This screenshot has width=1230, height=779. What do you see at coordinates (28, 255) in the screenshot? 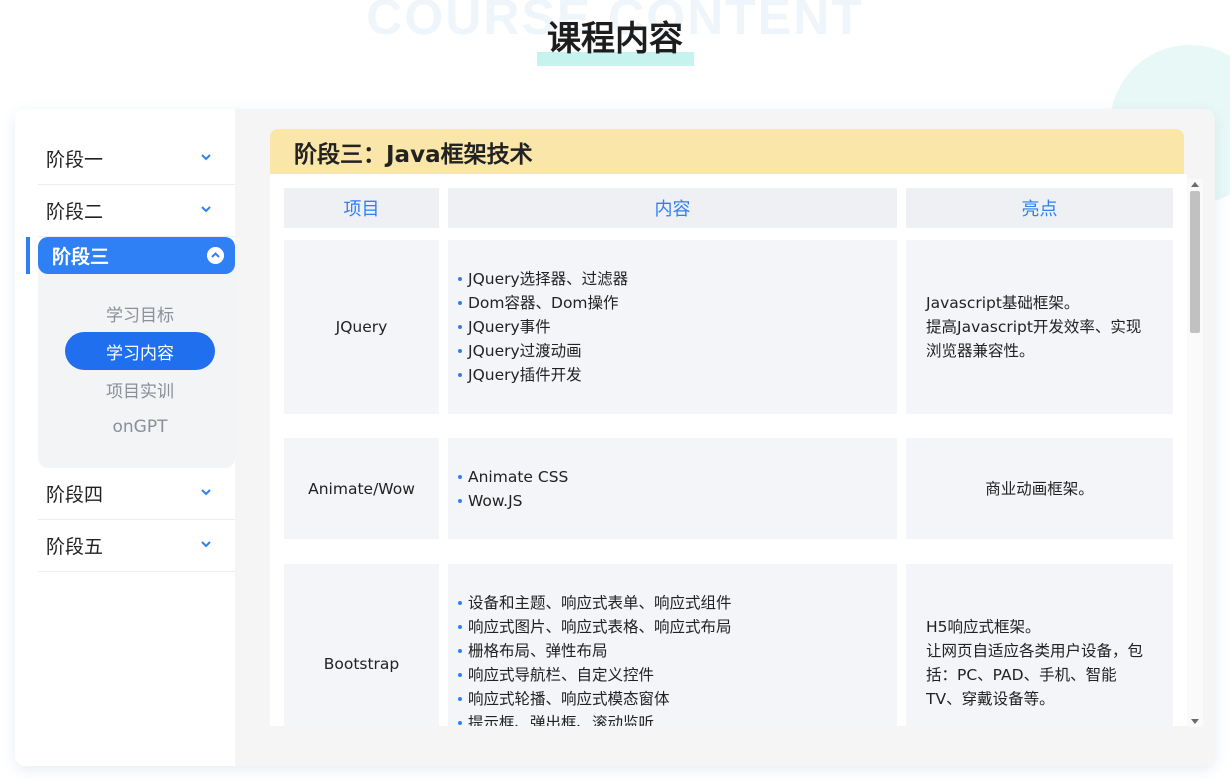
I see `active-indicator-bar` at bounding box center [28, 255].